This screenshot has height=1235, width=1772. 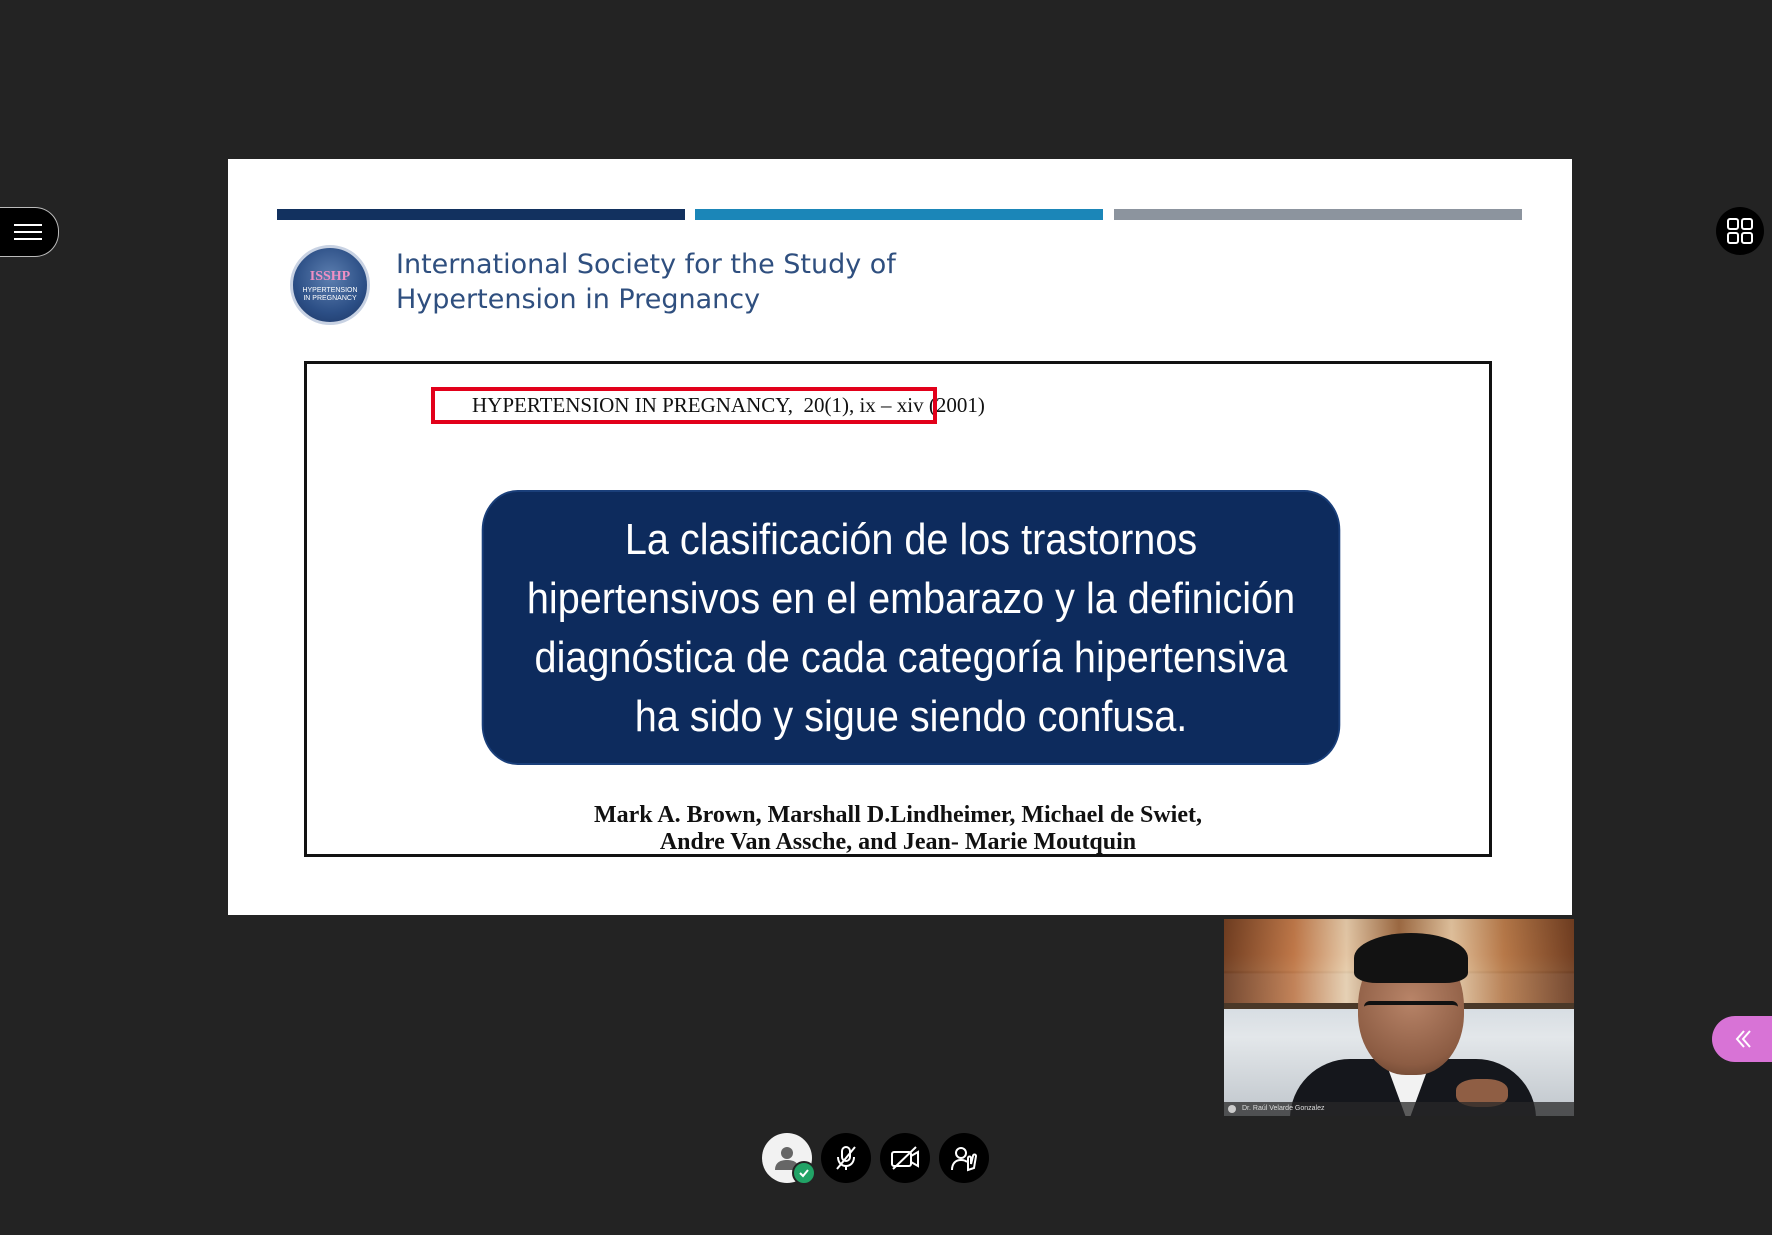 I want to click on raise-hand-button, so click(x=964, y=1158).